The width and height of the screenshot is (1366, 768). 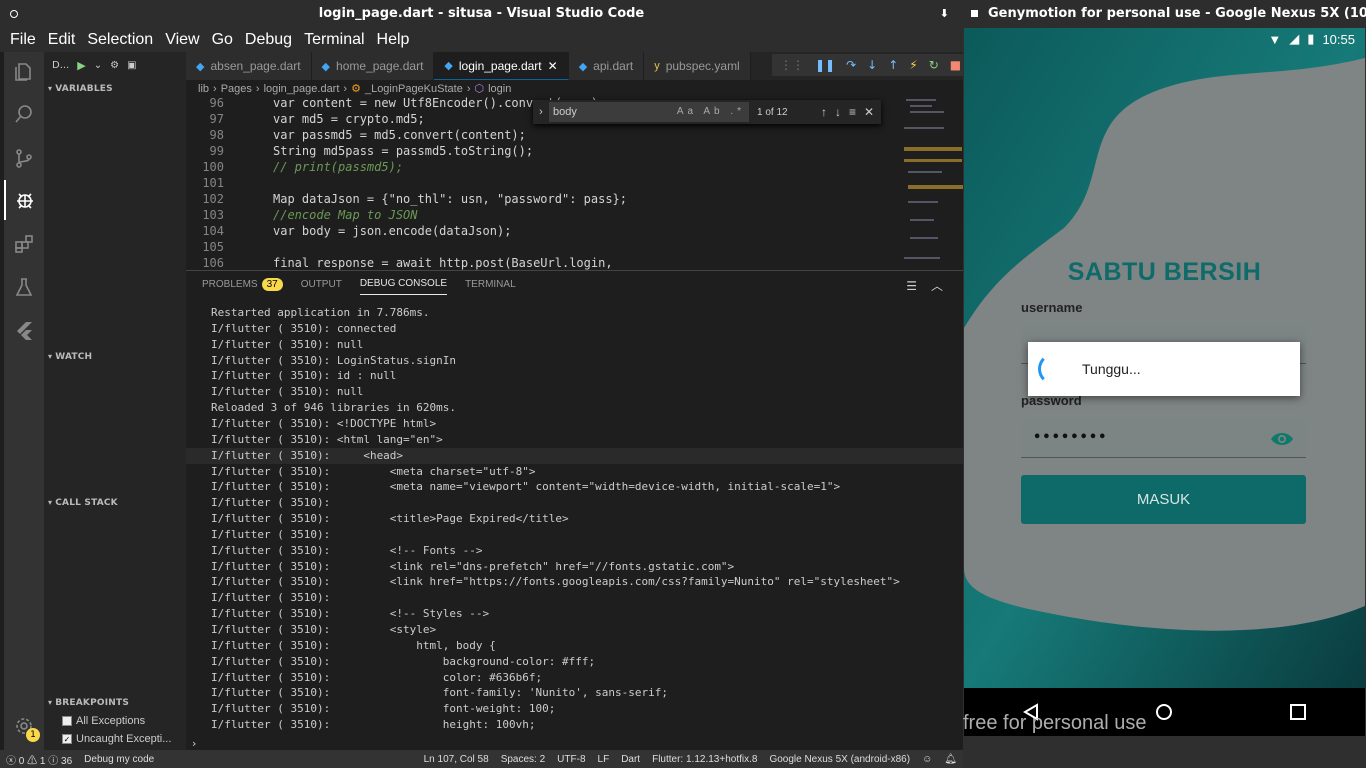 What do you see at coordinates (824, 112) in the screenshot?
I see `arrow-up-icon: ↑` at bounding box center [824, 112].